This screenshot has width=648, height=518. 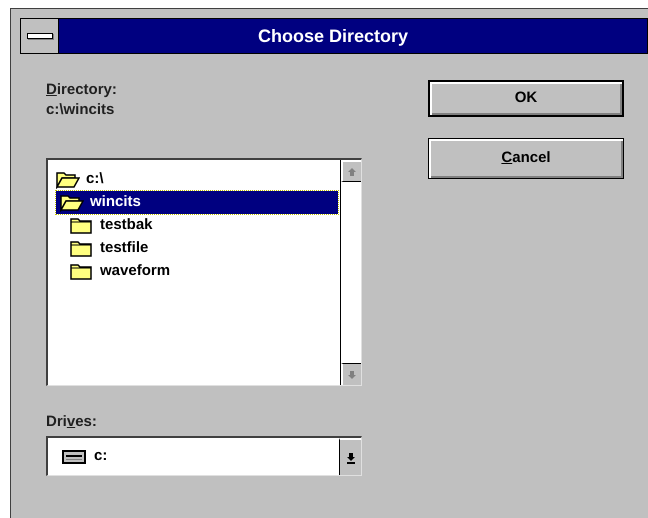 What do you see at coordinates (204, 456) in the screenshot?
I see `drives-dropdown: c:` at bounding box center [204, 456].